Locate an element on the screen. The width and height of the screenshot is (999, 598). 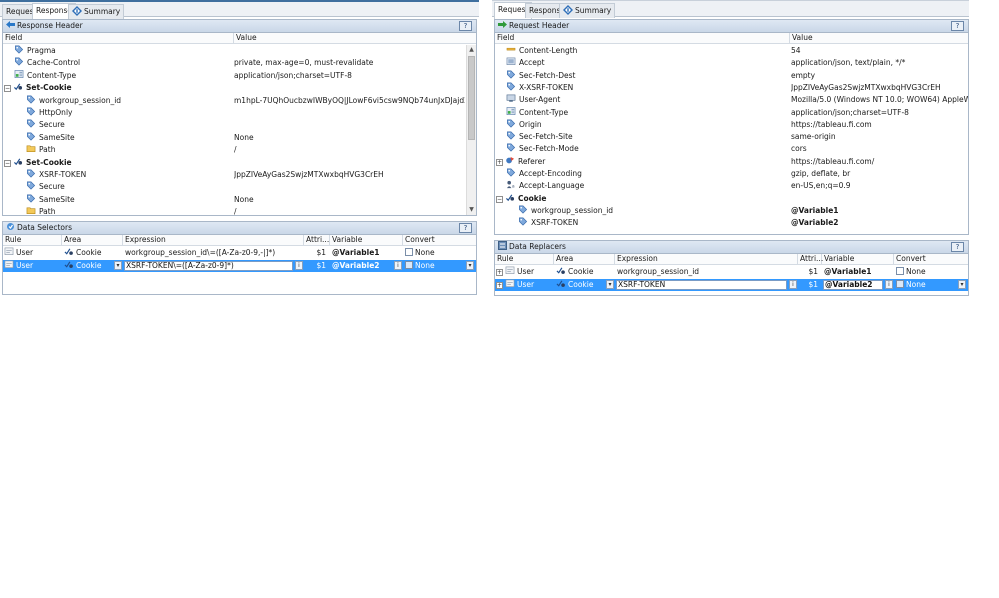
header-row: Accept-Encoding gzip, deflate, br is located at coordinates (731, 174).